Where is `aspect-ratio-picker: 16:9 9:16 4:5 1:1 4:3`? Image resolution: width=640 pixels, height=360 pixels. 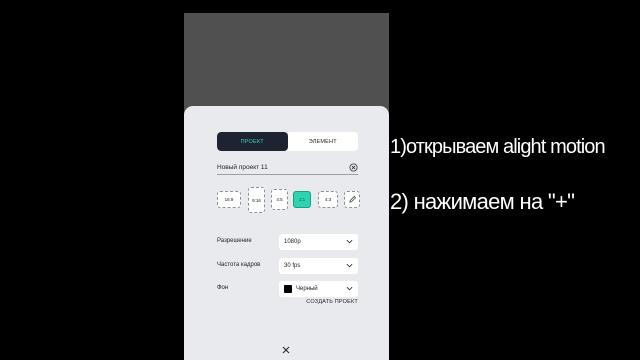 aspect-ratio-picker: 16:9 9:16 4:5 1:1 4:3 is located at coordinates (289, 200).